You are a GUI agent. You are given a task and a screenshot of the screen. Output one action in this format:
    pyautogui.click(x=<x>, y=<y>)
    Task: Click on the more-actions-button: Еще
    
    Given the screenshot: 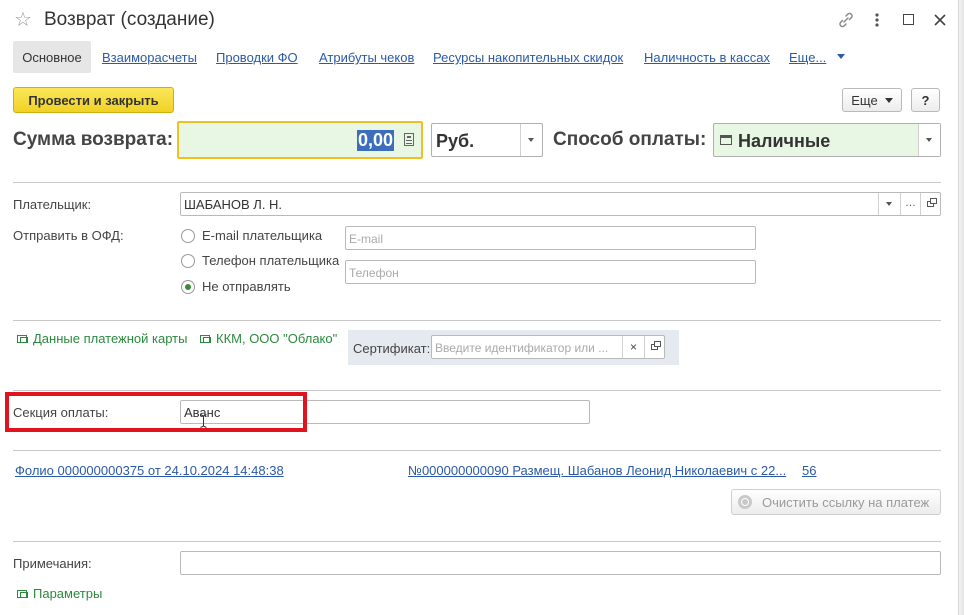 What is the action you would take?
    pyautogui.click(x=872, y=100)
    